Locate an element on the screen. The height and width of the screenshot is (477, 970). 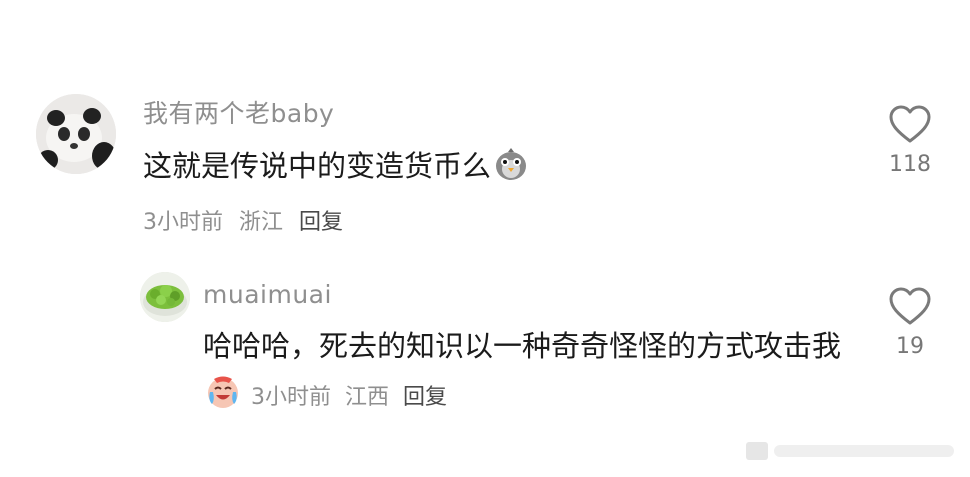
greens-avatar-image is located at coordinates (165, 297).